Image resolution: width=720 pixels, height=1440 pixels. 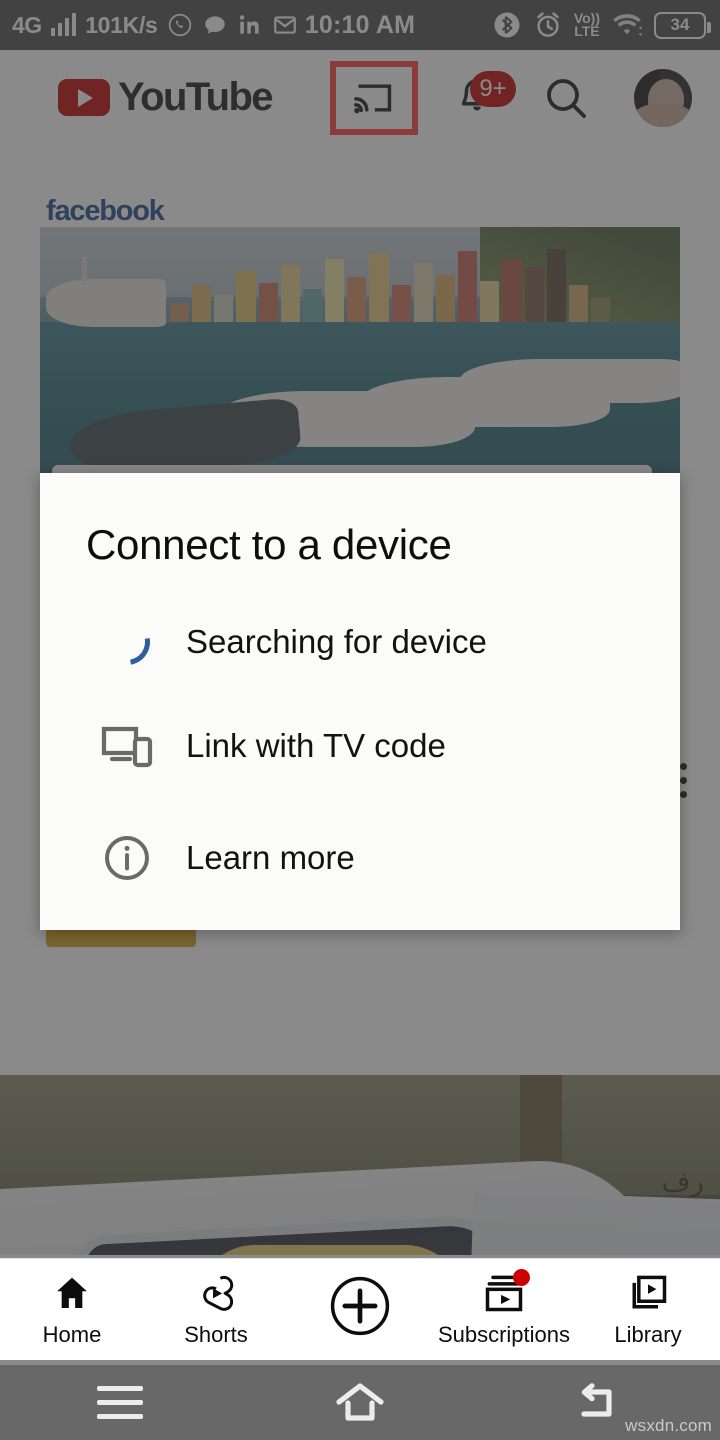 I want to click on recents-menu-button, so click(x=120, y=1403).